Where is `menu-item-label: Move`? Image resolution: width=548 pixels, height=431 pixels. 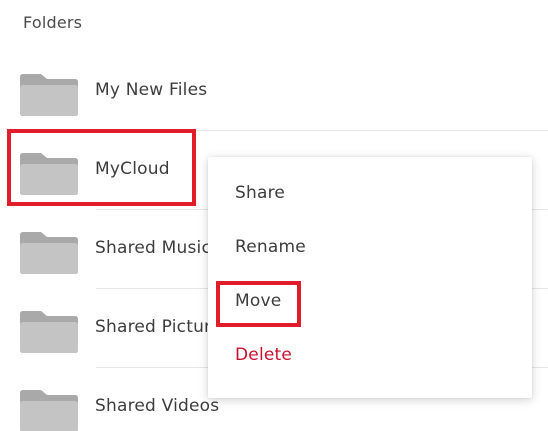 menu-item-label: Move is located at coordinates (258, 301).